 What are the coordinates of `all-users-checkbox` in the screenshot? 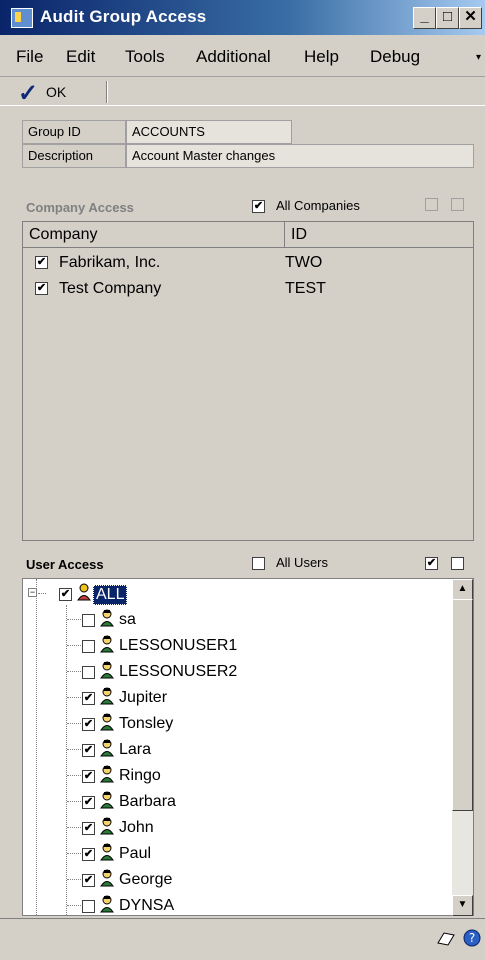 It's located at (258, 563).